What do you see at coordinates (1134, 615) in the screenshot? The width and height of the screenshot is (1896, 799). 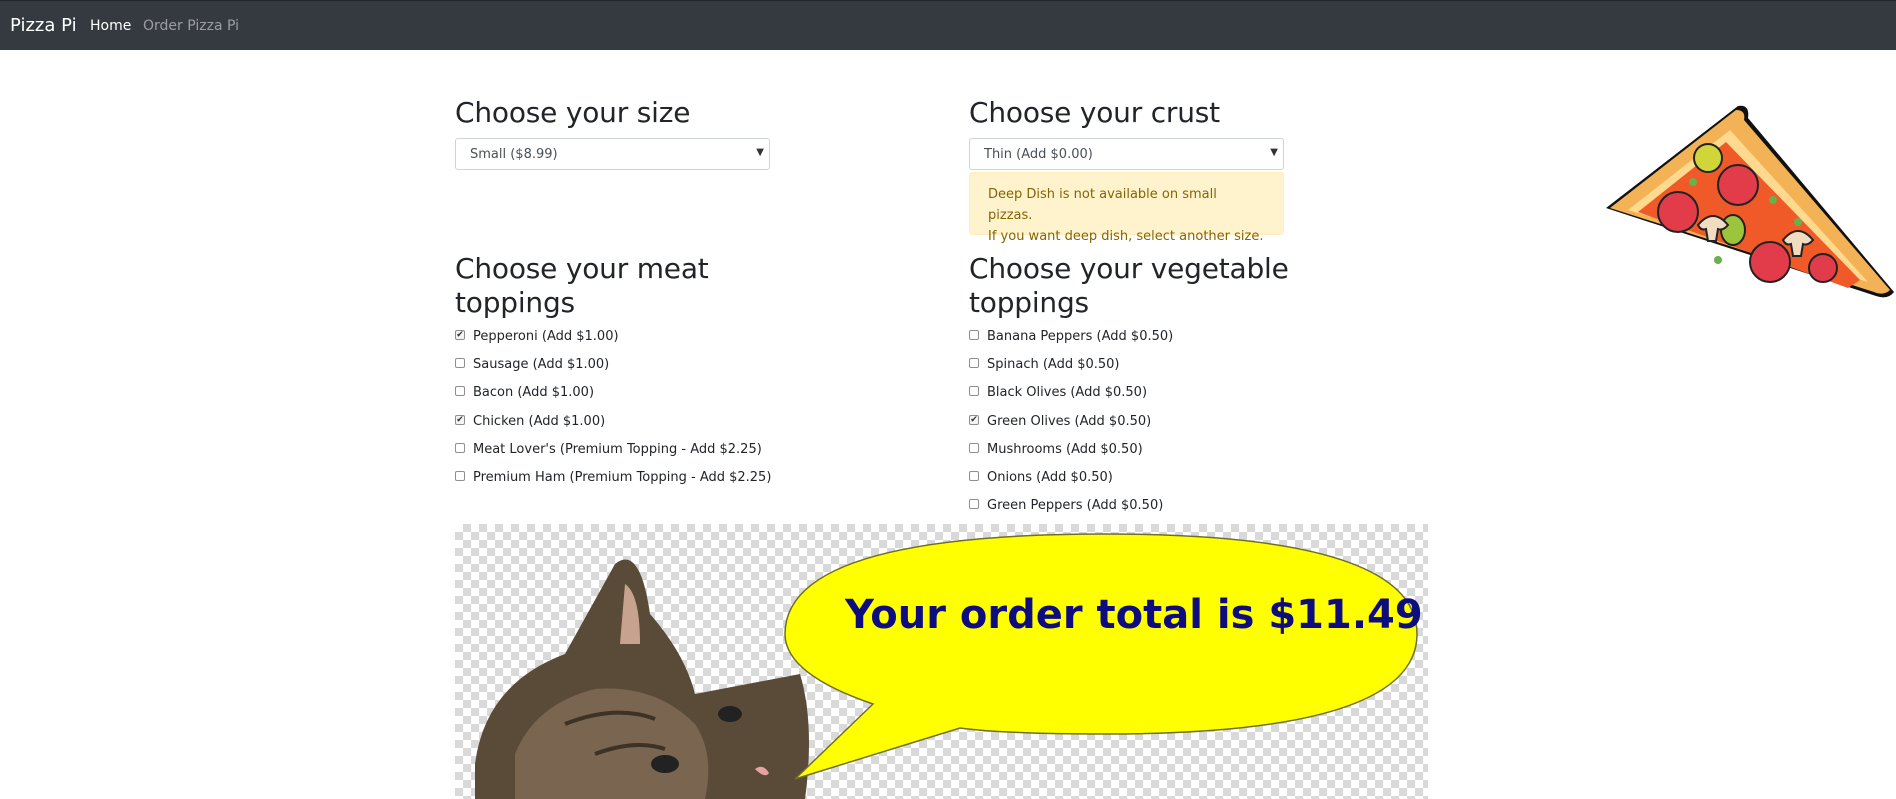 I see `order-total-text: Your order total is $11.49` at bounding box center [1134, 615].